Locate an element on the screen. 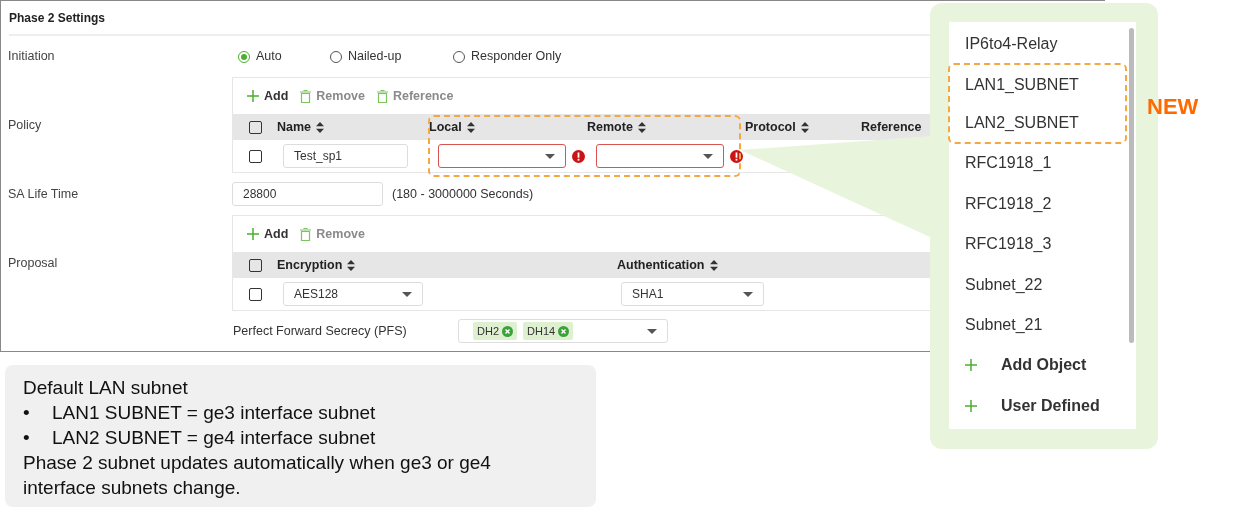  field-label: Initiation is located at coordinates (31, 57).